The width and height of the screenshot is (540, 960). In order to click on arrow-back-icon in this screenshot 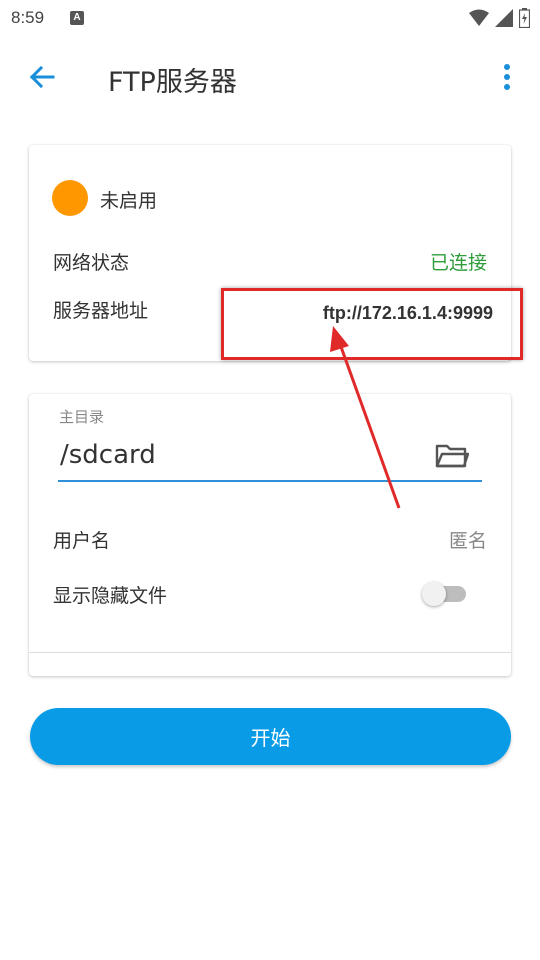, I will do `click(42, 77)`.